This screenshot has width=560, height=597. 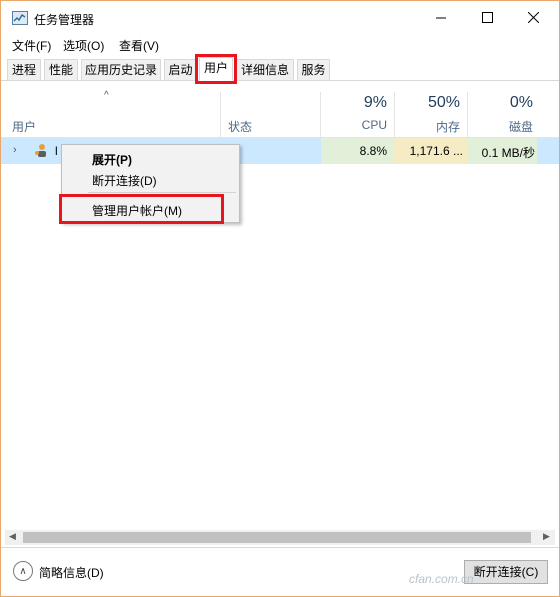 I want to click on close-button, so click(x=533, y=17).